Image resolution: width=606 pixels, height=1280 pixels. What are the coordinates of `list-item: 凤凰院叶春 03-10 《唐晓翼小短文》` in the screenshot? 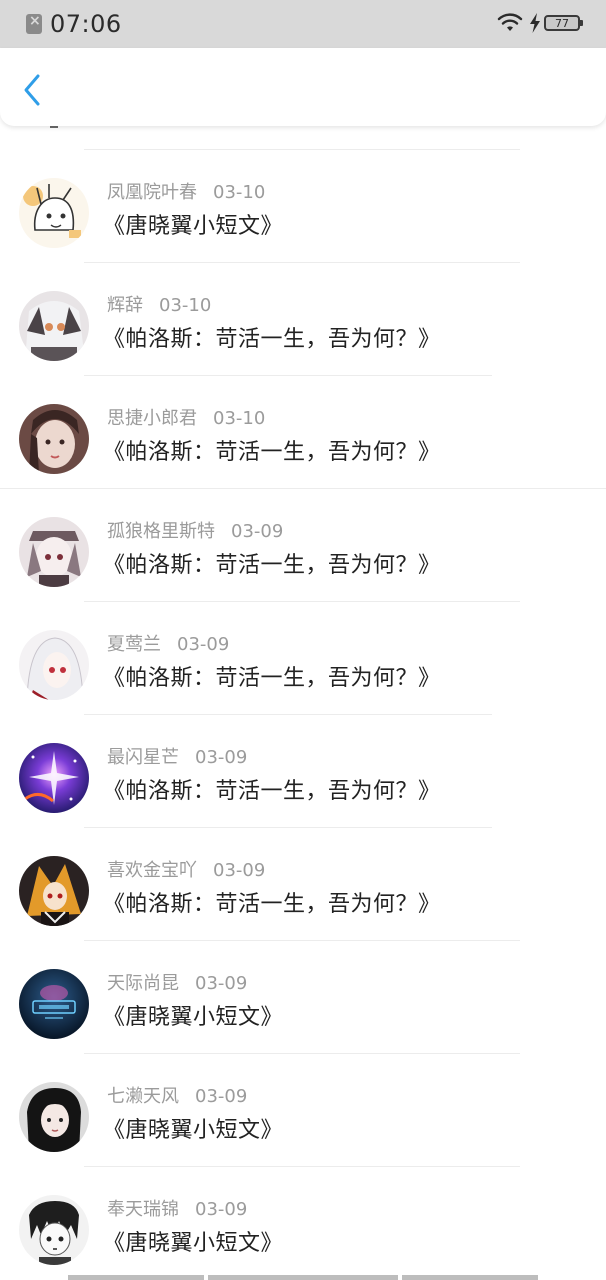 It's located at (303, 224).